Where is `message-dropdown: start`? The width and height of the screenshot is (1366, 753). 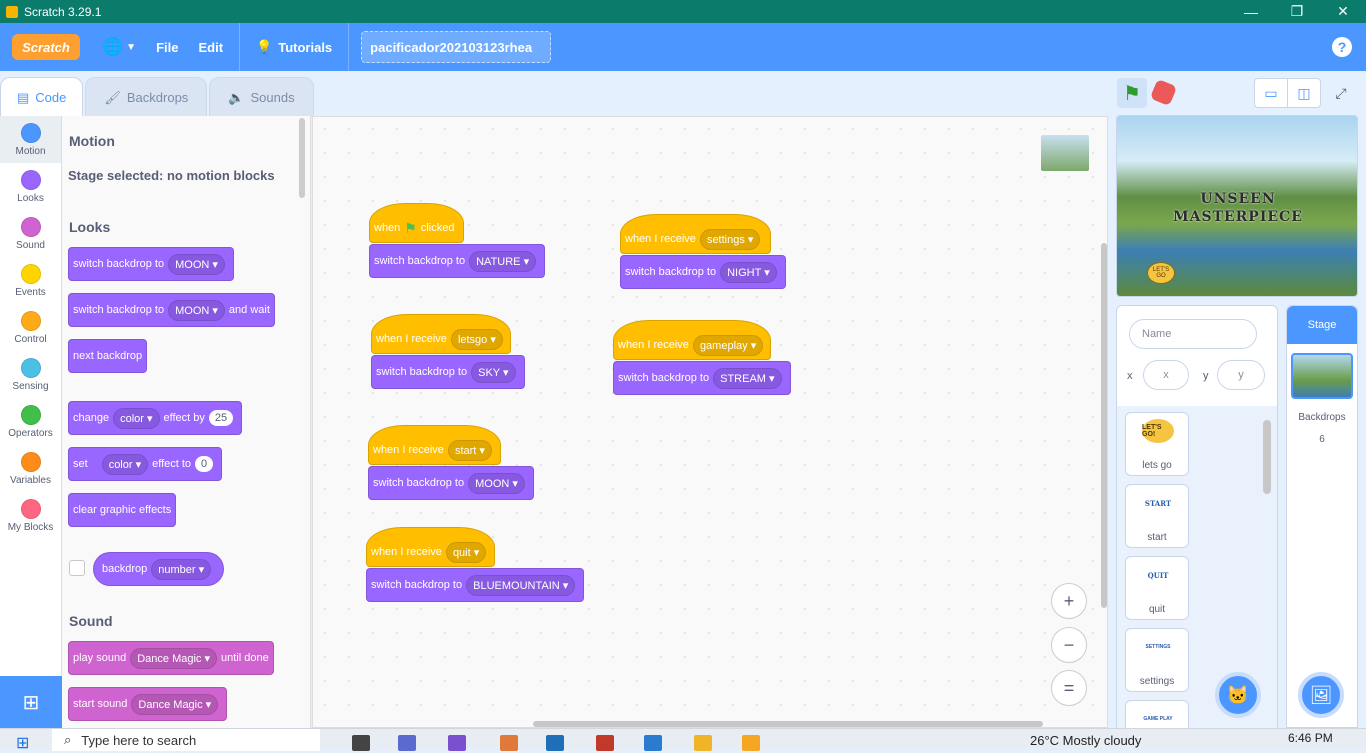
message-dropdown: start is located at coordinates (469, 450).